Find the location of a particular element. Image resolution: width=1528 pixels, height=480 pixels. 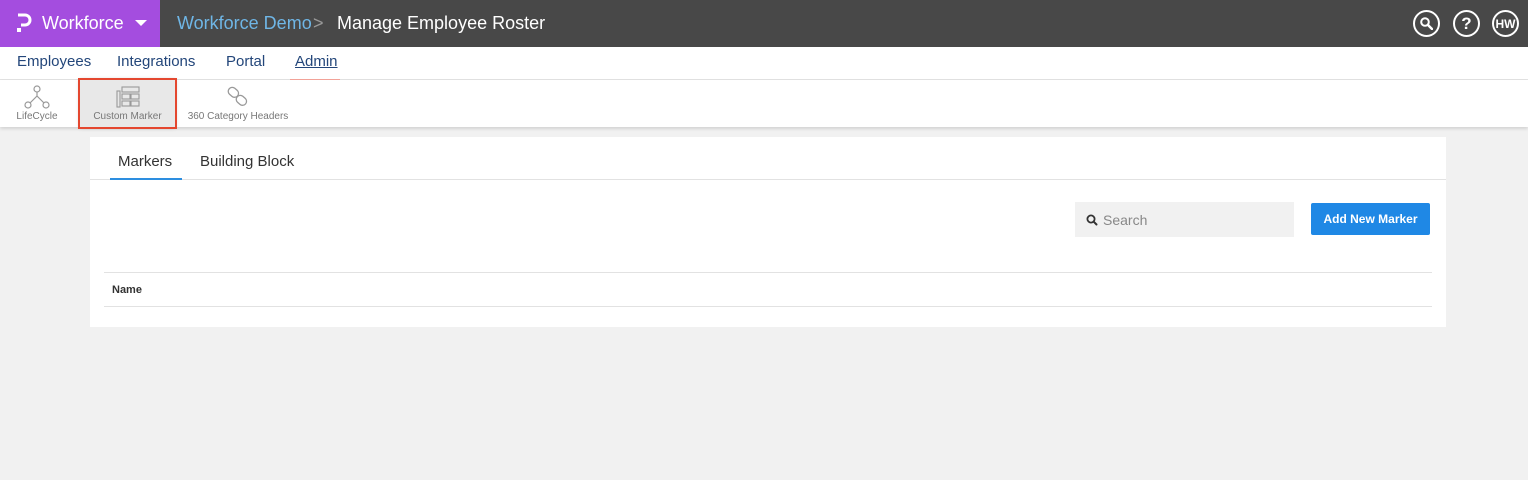

toolbar-label: 360 Category Headers is located at coordinates (238, 116).